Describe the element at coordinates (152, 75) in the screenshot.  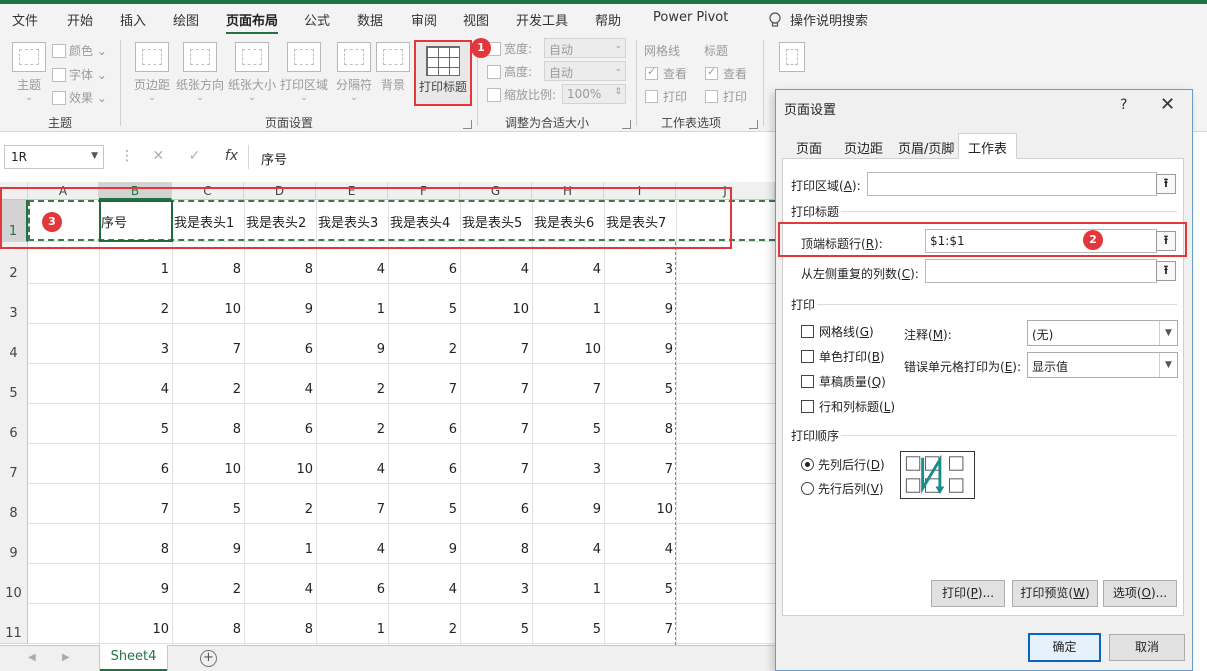
I see `margins-button: 页边距 ⌄` at that location.